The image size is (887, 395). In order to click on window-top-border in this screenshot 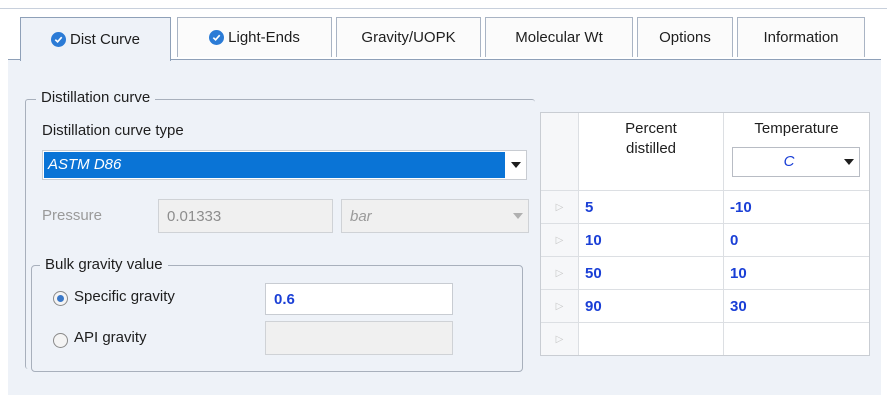, I will do `click(443, 4)`.